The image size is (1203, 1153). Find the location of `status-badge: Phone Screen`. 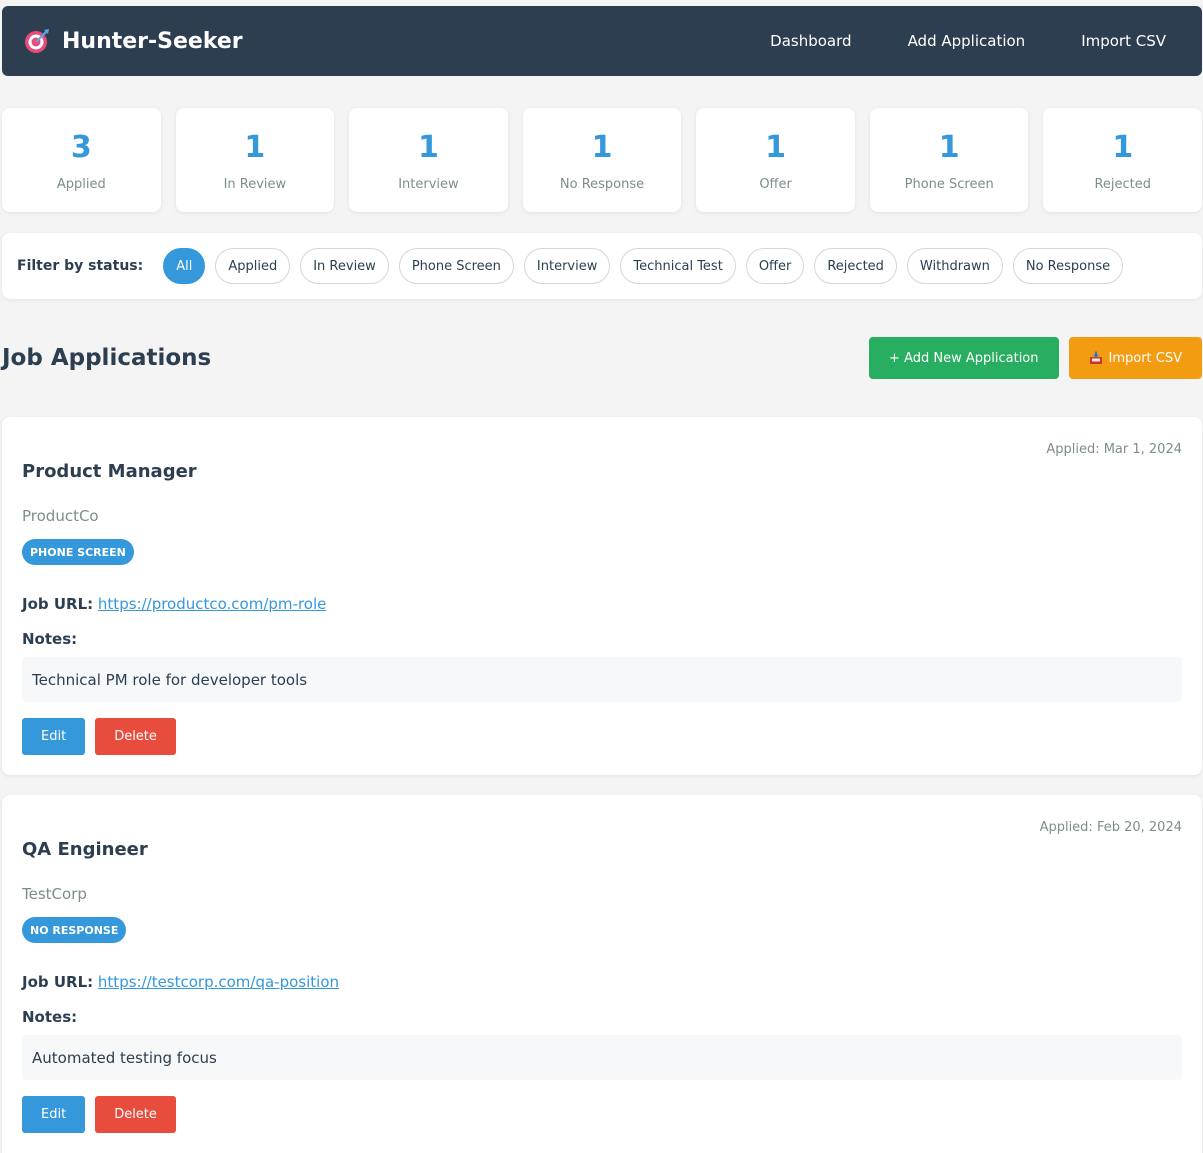

status-badge: Phone Screen is located at coordinates (78, 552).